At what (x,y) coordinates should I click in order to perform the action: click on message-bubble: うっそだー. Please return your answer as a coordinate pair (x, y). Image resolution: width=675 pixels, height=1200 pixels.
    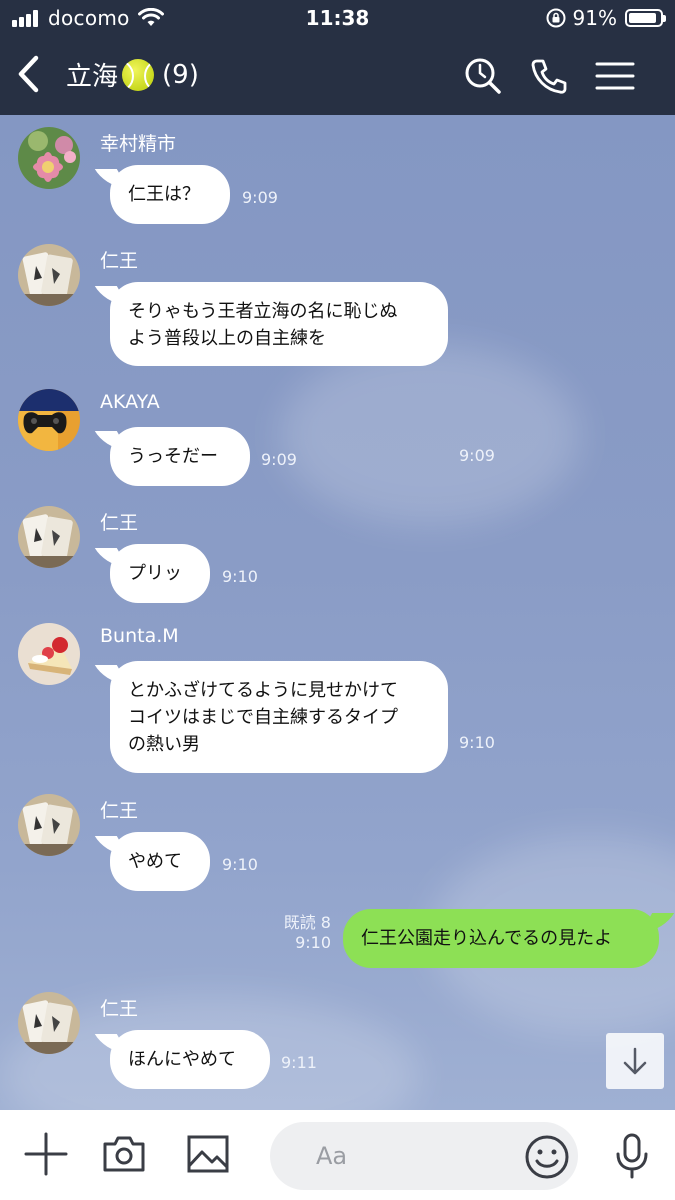
    Looking at the image, I should click on (180, 456).